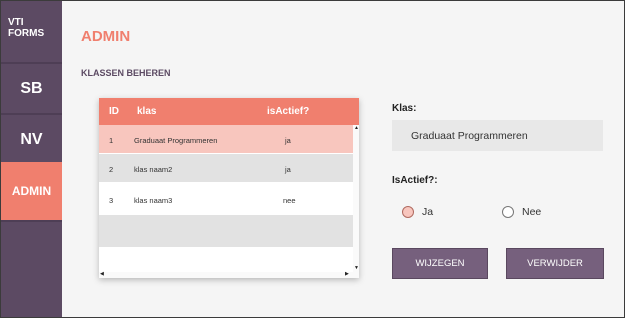 The width and height of the screenshot is (625, 318). What do you see at coordinates (16, 22) in the screenshot?
I see `logo-line-1: VTI` at bounding box center [16, 22].